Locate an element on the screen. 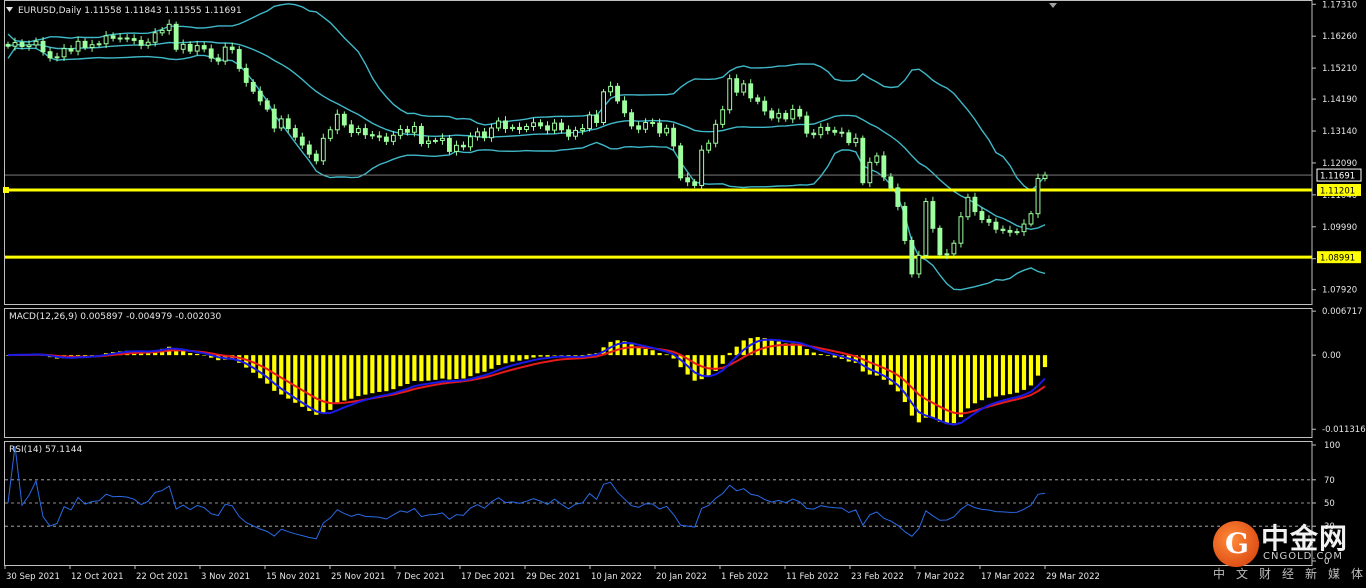  price-tick-label: 1.15210 is located at coordinates (1339, 69).